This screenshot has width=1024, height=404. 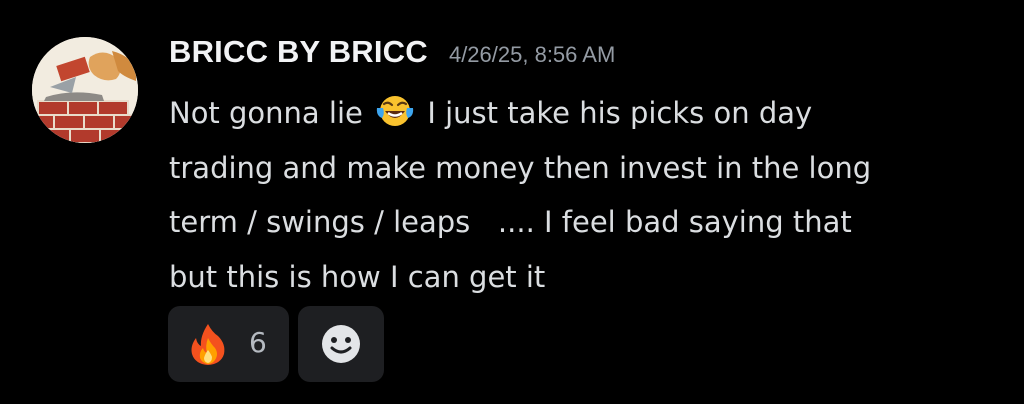 I want to click on add-reaction-button, so click(x=341, y=344).